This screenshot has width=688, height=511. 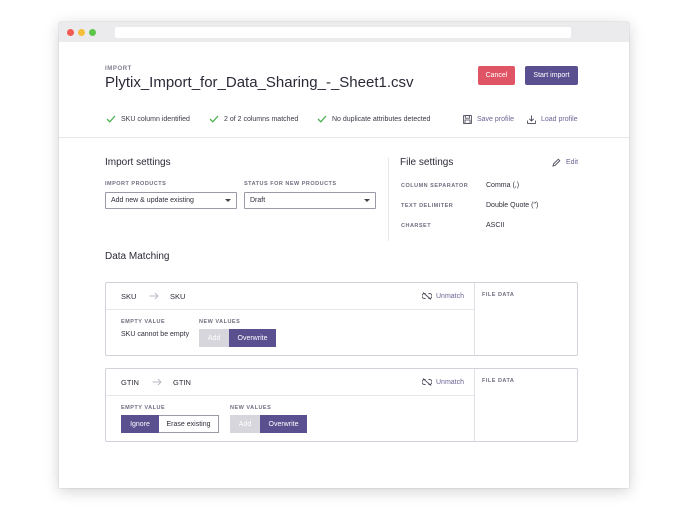 What do you see at coordinates (551, 75) in the screenshot?
I see `start-import-button: Start import` at bounding box center [551, 75].